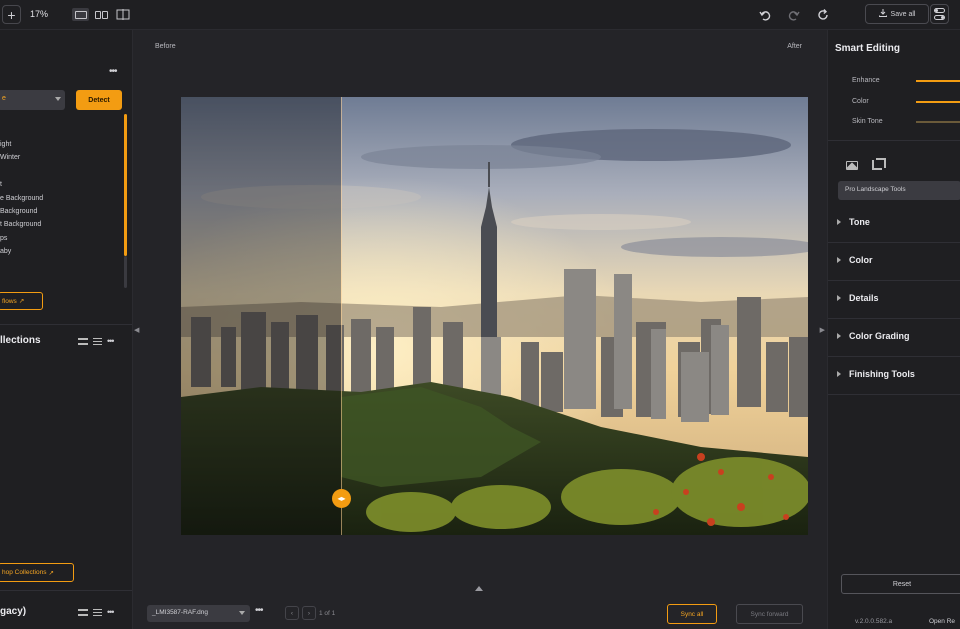 The height and width of the screenshot is (629, 960). Describe the element at coordinates (32, 100) in the screenshot. I see `preset-select: e` at that location.